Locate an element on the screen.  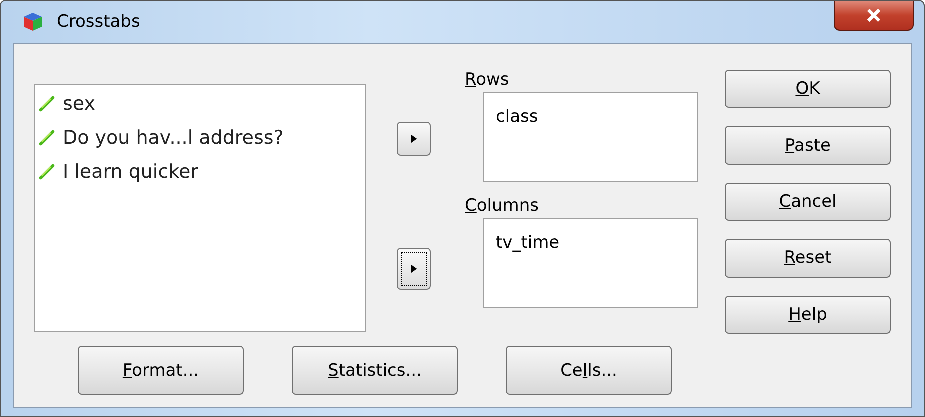
list-item: class is located at coordinates (517, 117).